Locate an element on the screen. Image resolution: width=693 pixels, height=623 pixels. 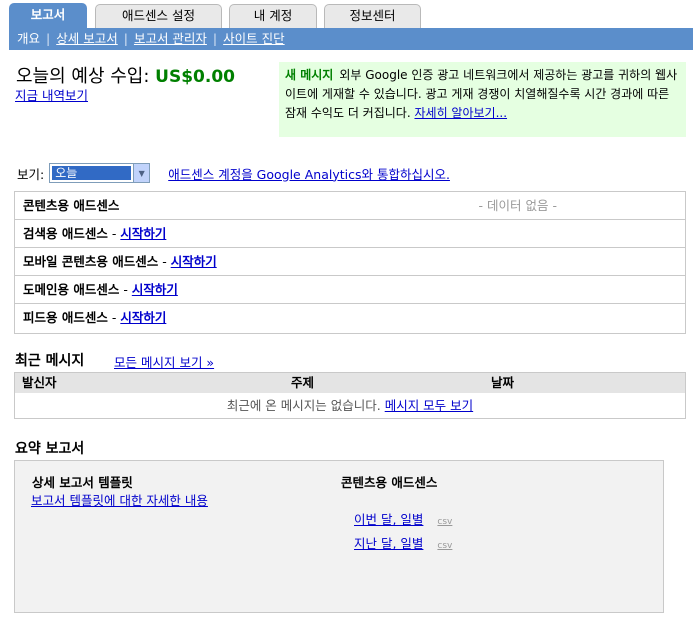
column-header-sender: 발신자 is located at coordinates (39, 383).